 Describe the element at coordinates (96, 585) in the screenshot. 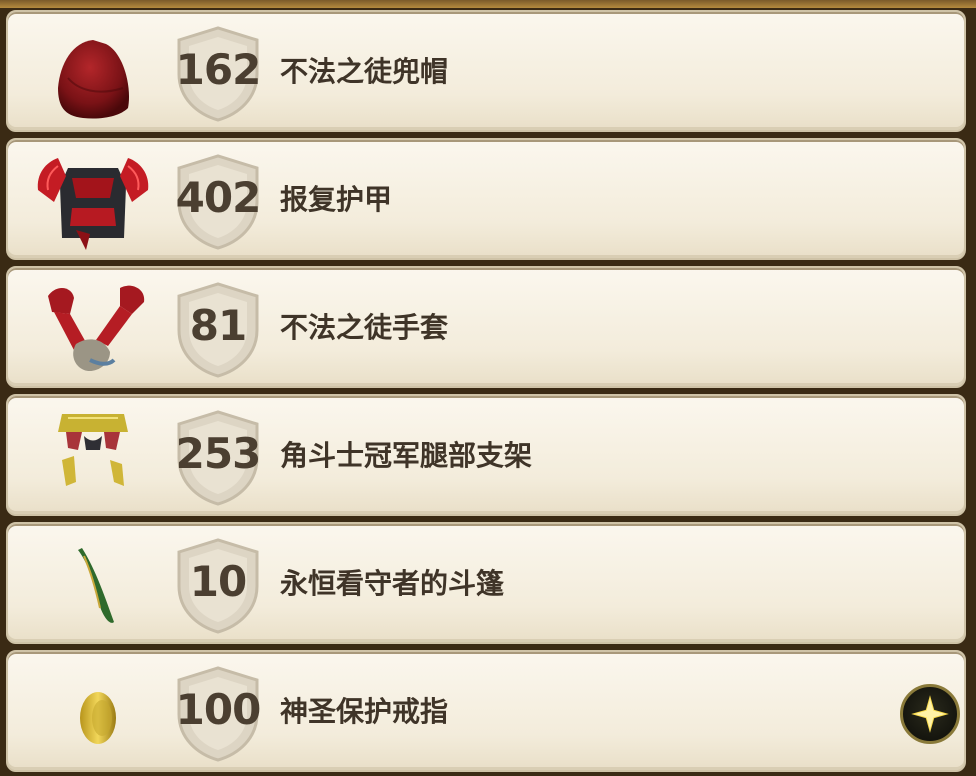

I see `green-cloak-icon` at that location.